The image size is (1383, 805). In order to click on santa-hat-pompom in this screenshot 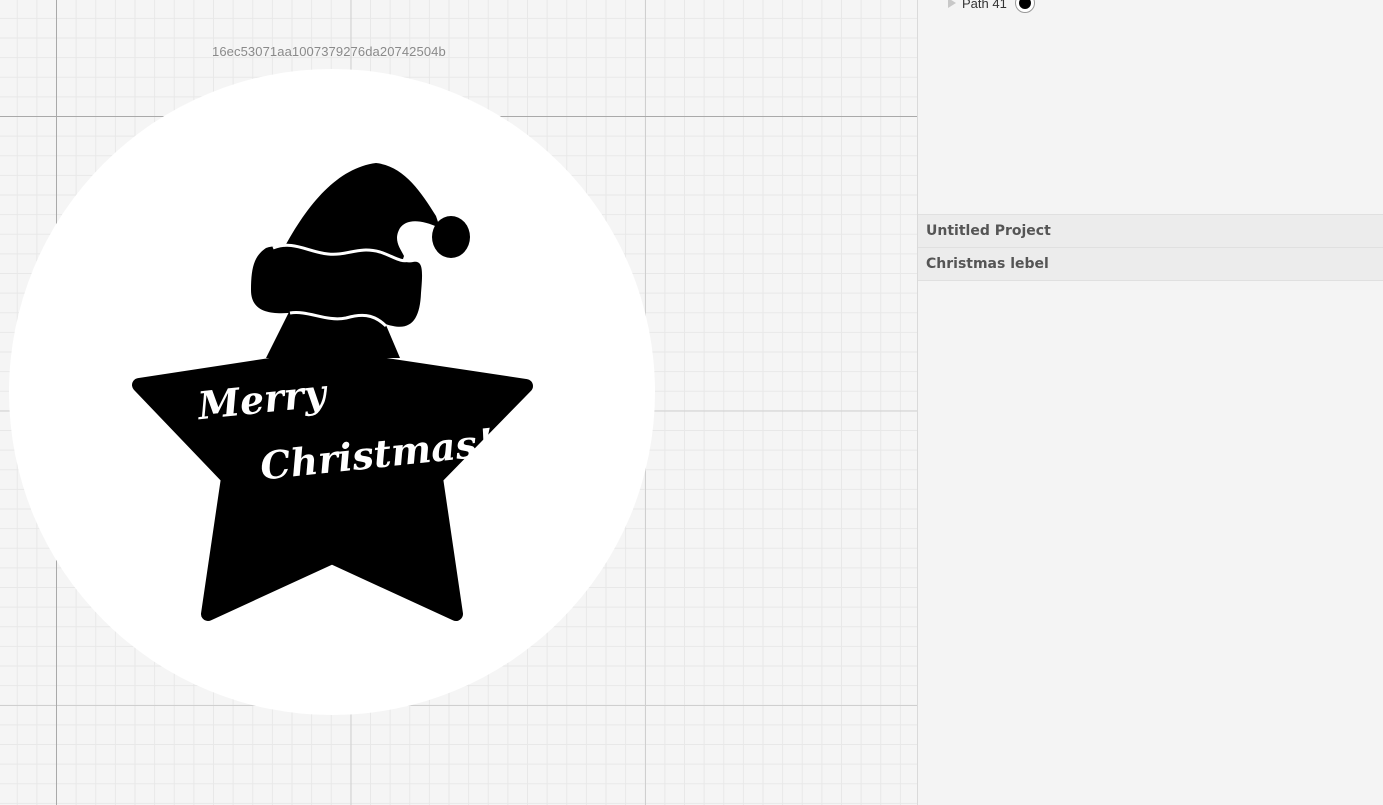, I will do `click(451, 237)`.